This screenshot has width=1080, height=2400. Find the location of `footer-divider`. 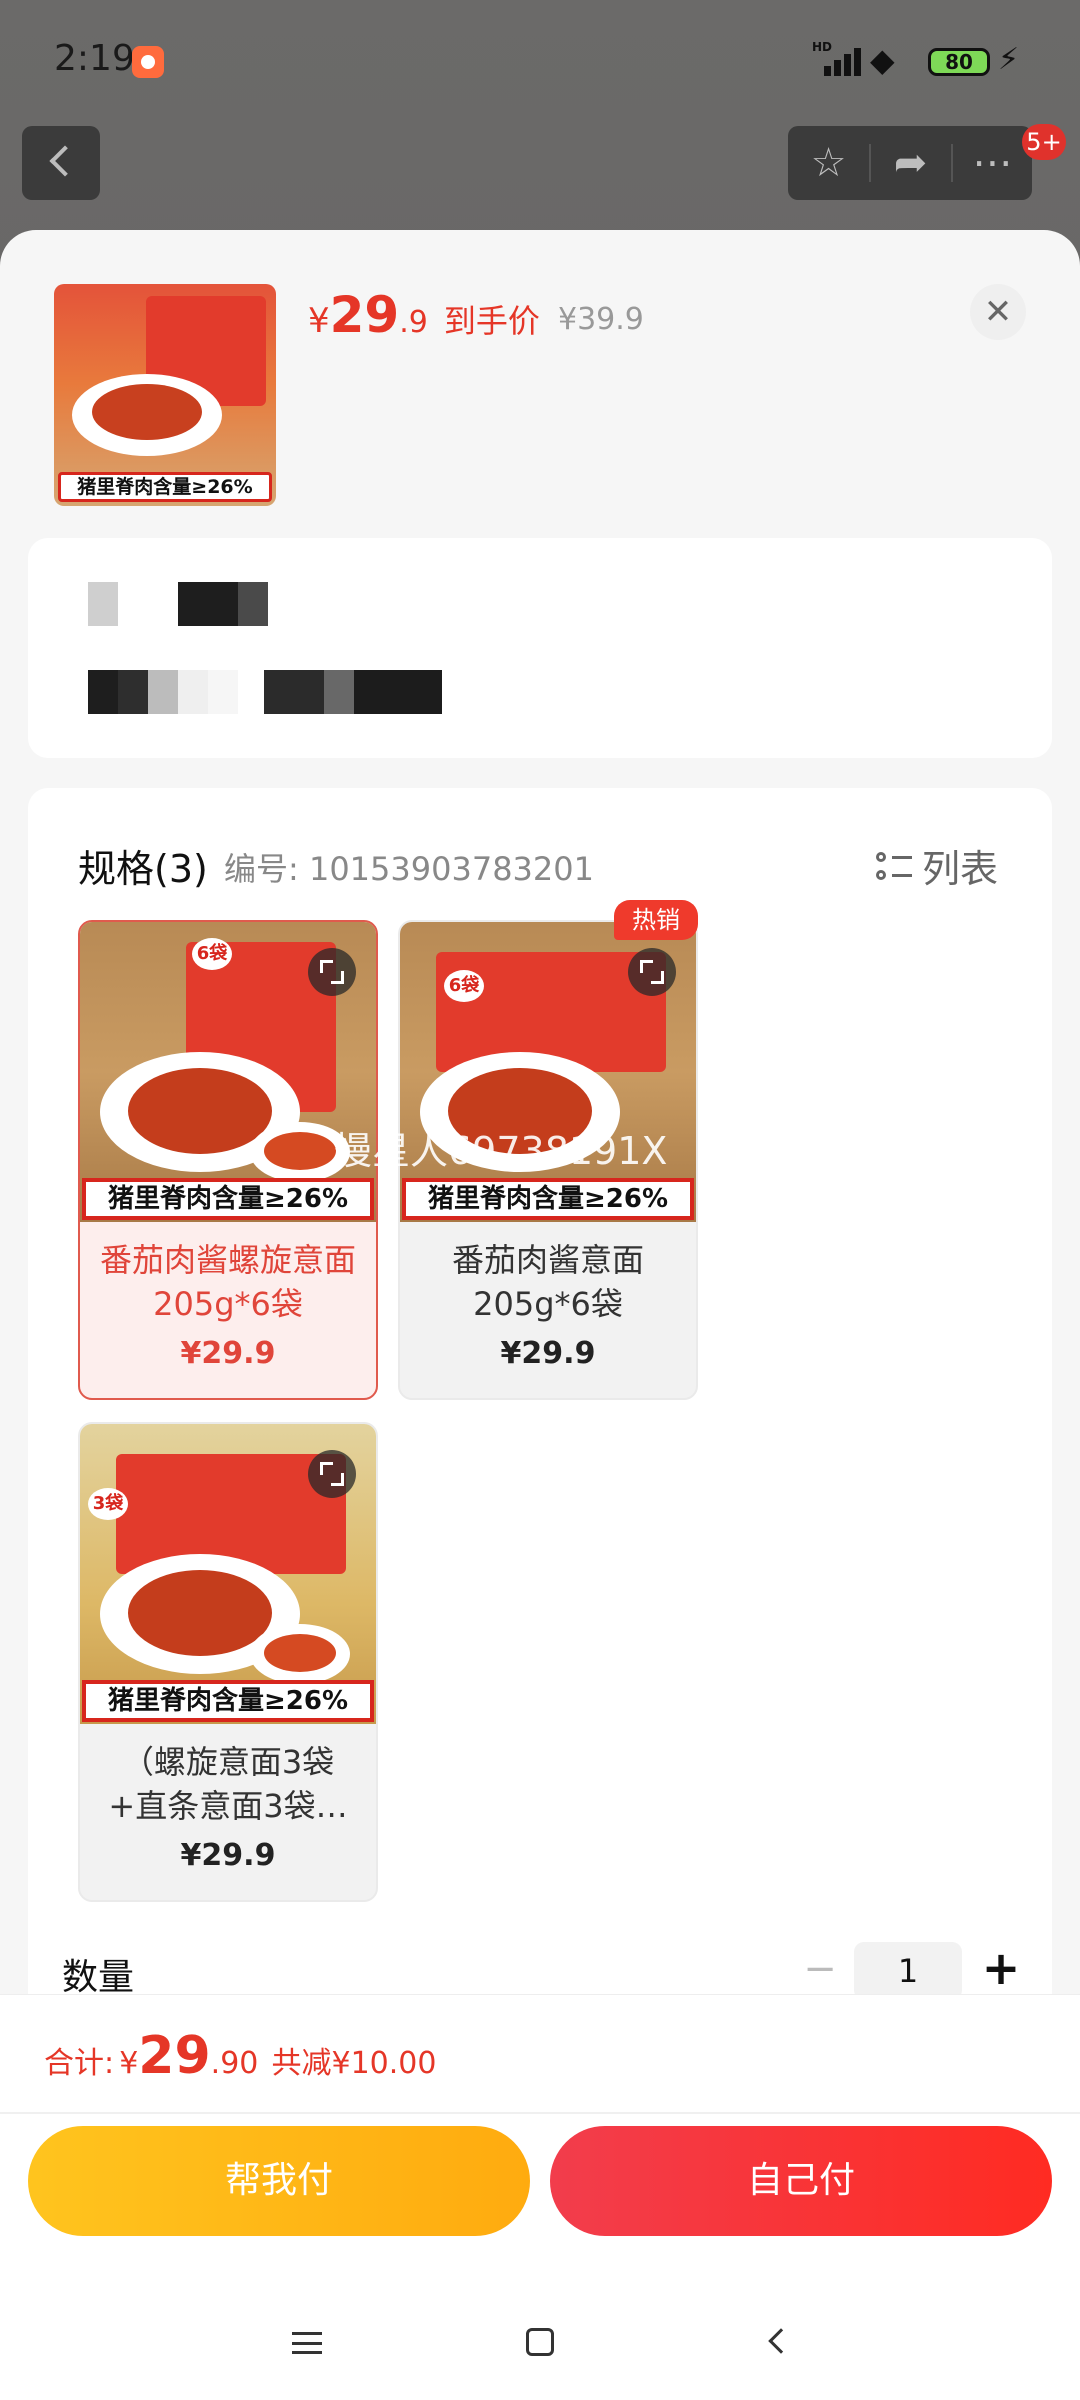

footer-divider is located at coordinates (540, 2113).